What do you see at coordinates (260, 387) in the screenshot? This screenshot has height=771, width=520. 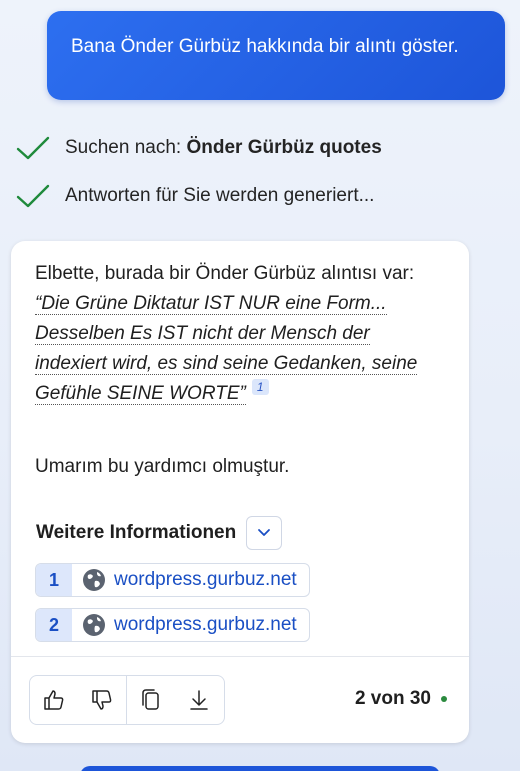 I see `citation-badge: 1` at bounding box center [260, 387].